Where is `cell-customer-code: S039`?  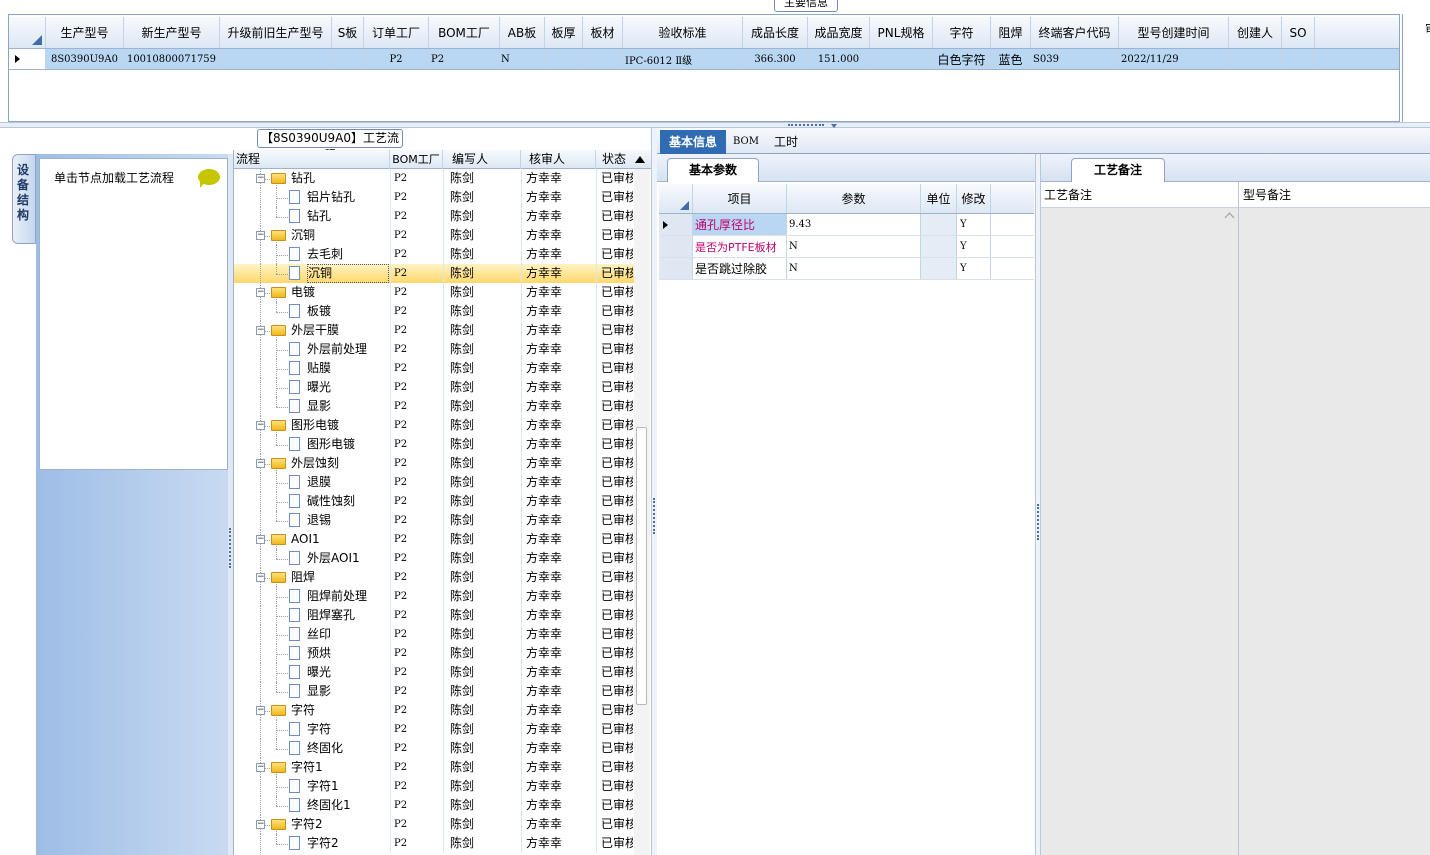 cell-customer-code: S039 is located at coordinates (1075, 59).